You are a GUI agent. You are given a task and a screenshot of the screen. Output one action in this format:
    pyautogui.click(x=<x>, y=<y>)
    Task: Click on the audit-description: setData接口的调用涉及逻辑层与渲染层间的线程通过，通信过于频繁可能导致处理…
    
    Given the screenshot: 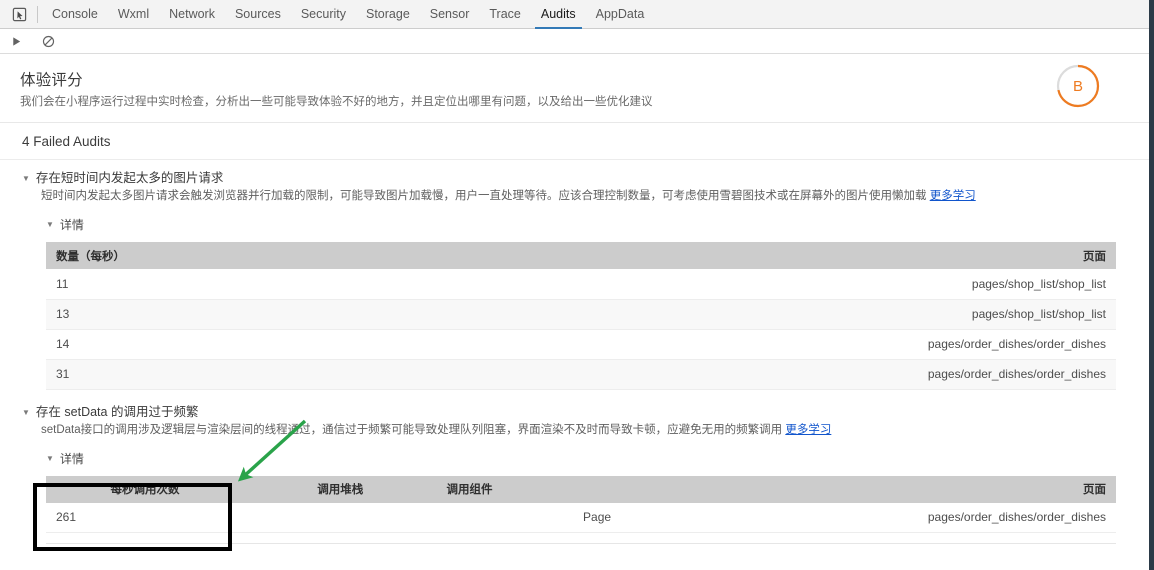 What is the action you would take?
    pyautogui.click(x=595, y=430)
    